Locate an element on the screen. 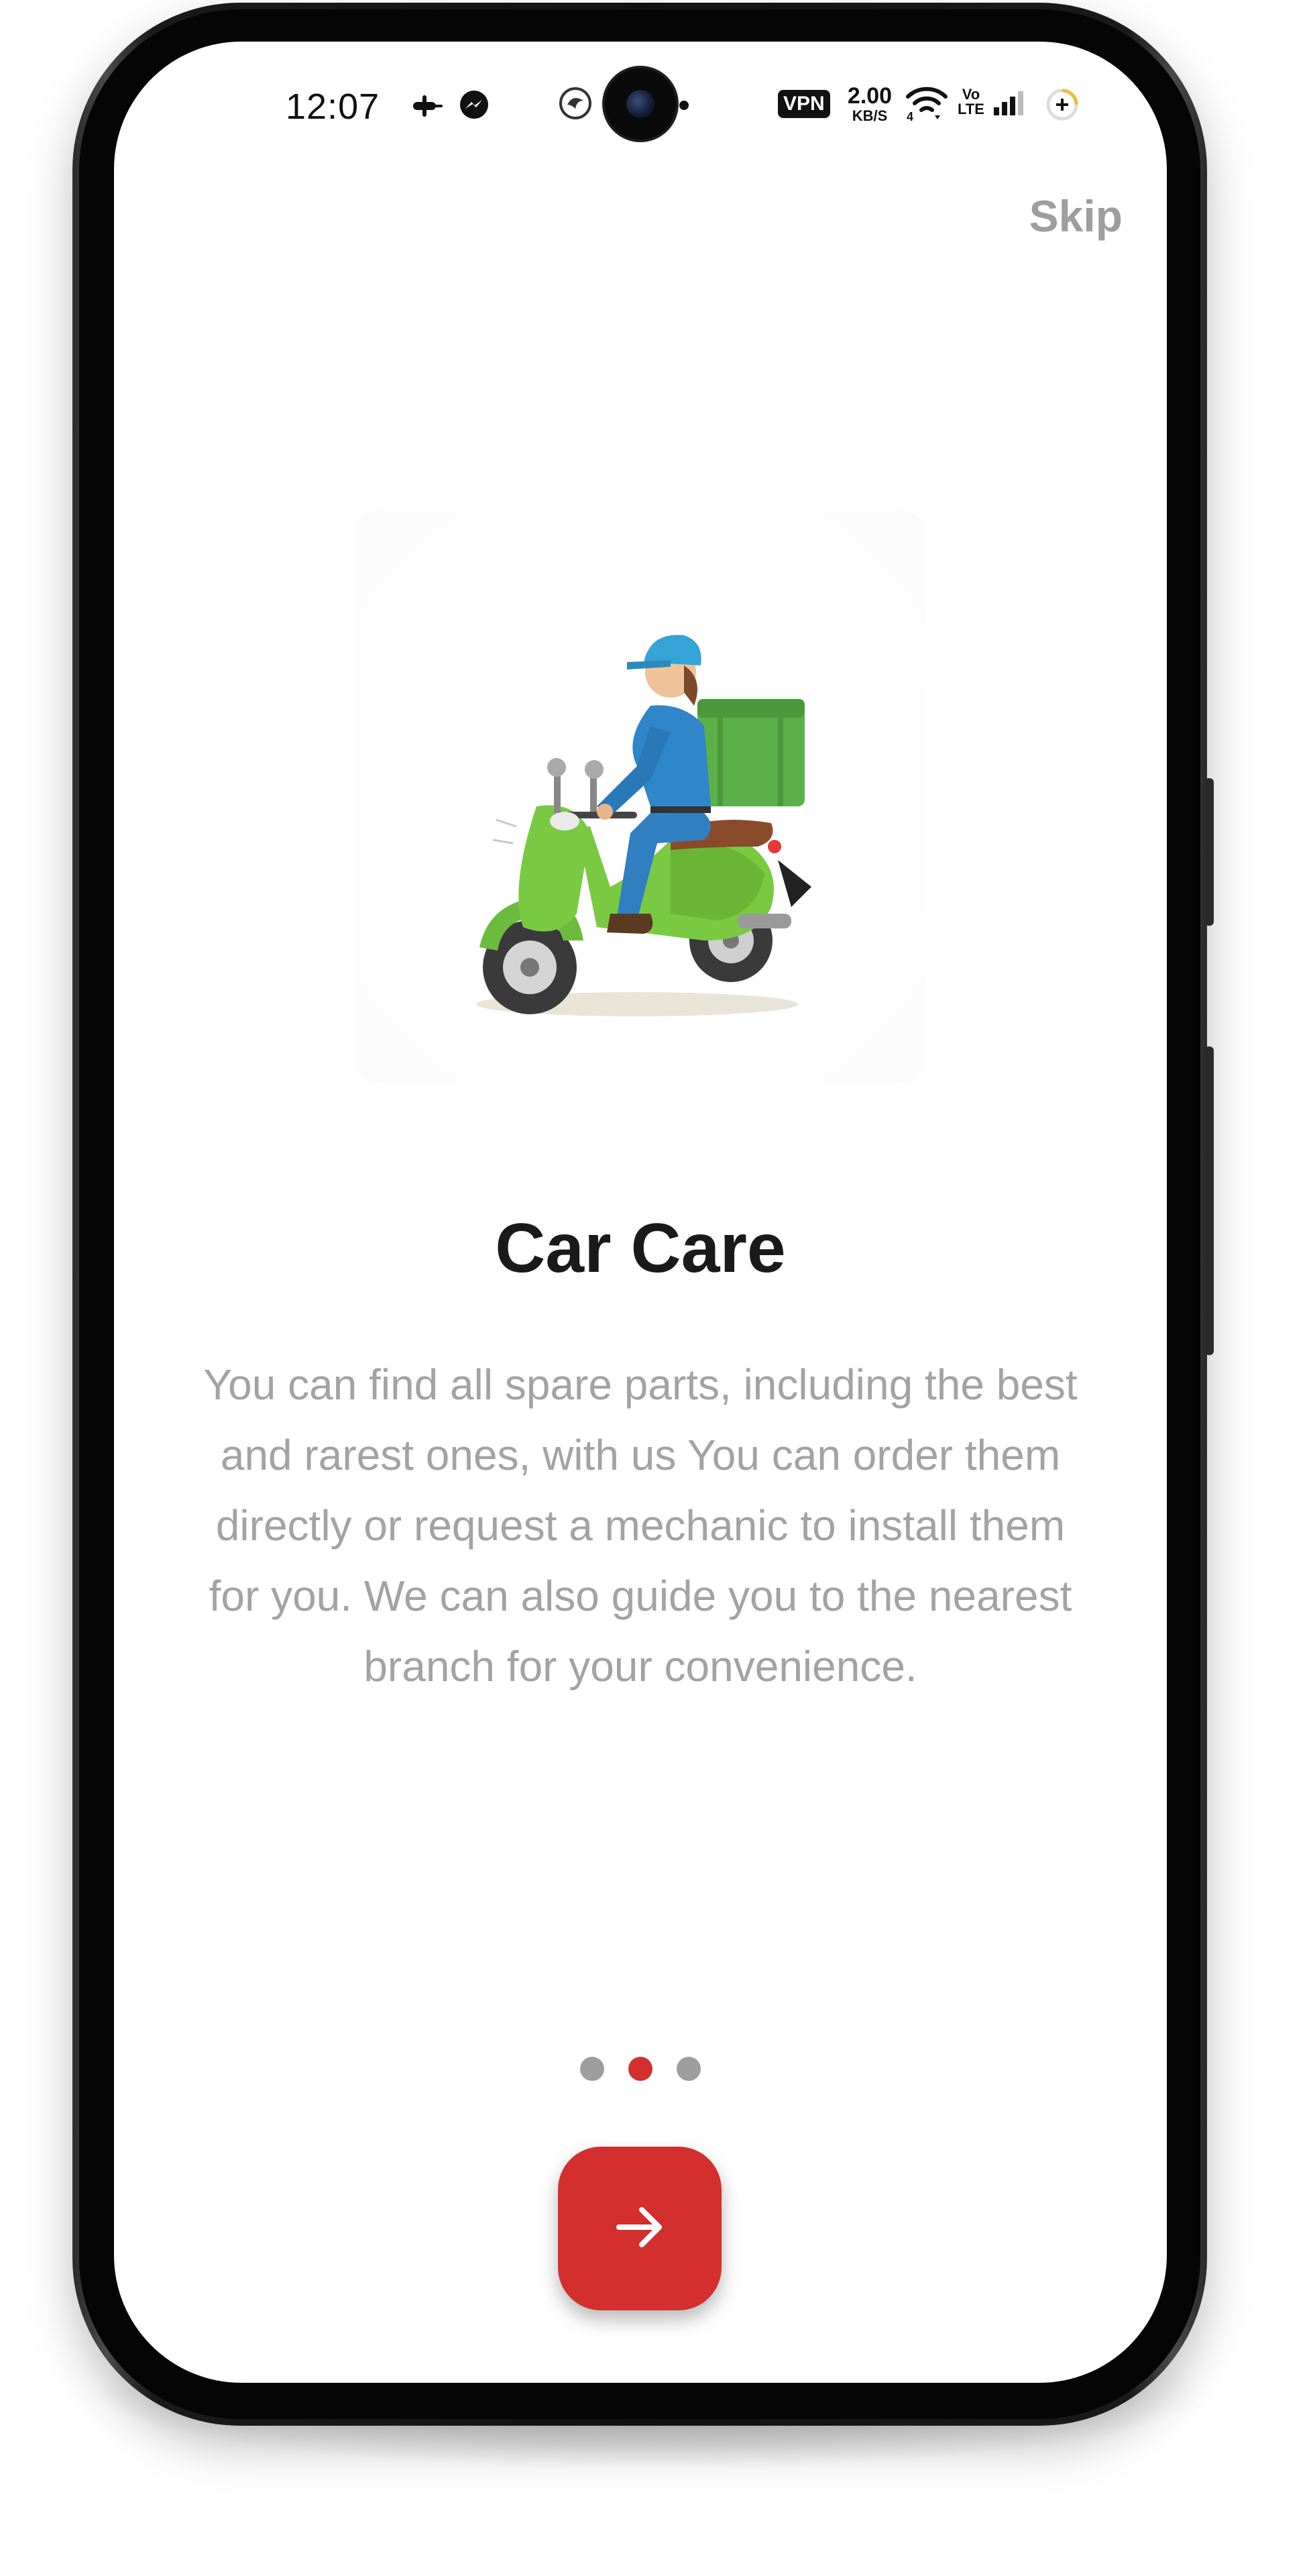 The image size is (1313, 2576). page-dot-2-active is located at coordinates (640, 2069).